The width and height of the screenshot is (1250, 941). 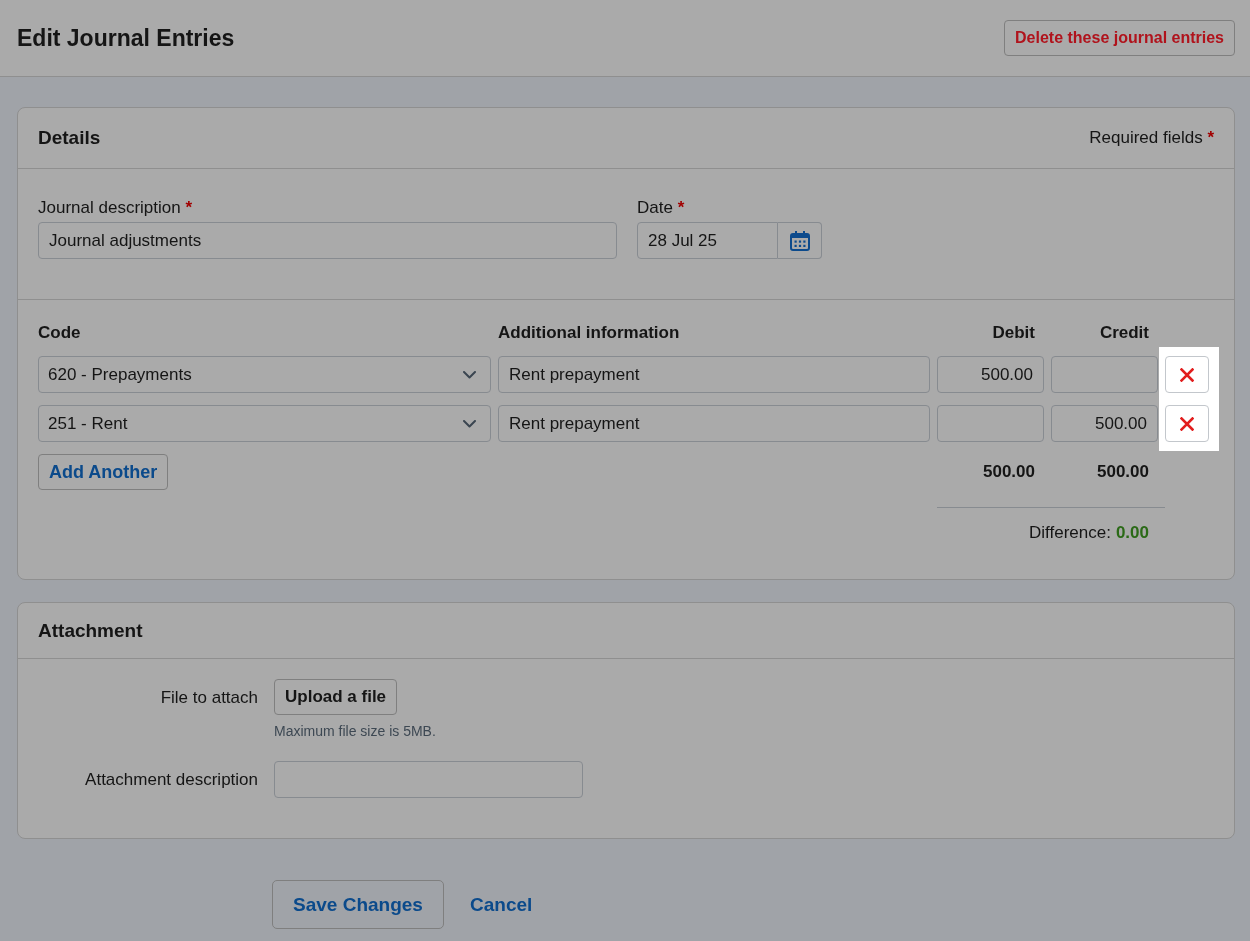 I want to click on required-fields-note: Required fields *, so click(x=1151, y=138).